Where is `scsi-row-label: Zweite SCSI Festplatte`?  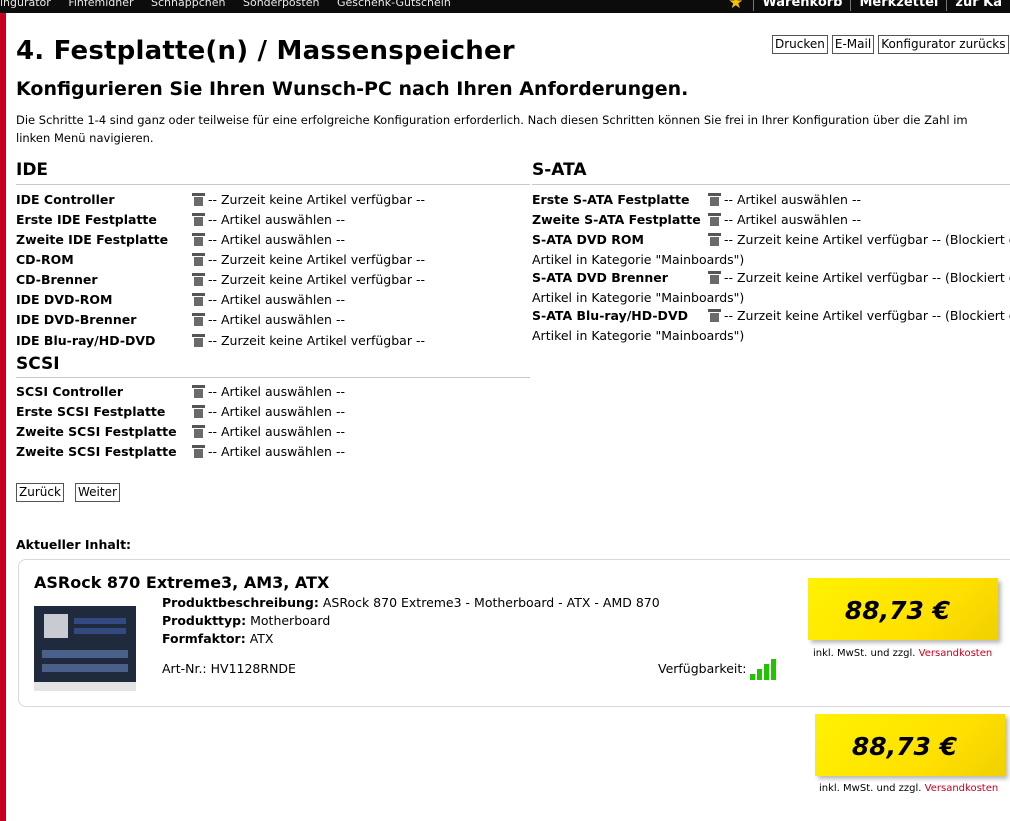
scsi-row-label: Zweite SCSI Festplatte is located at coordinates (96, 451).